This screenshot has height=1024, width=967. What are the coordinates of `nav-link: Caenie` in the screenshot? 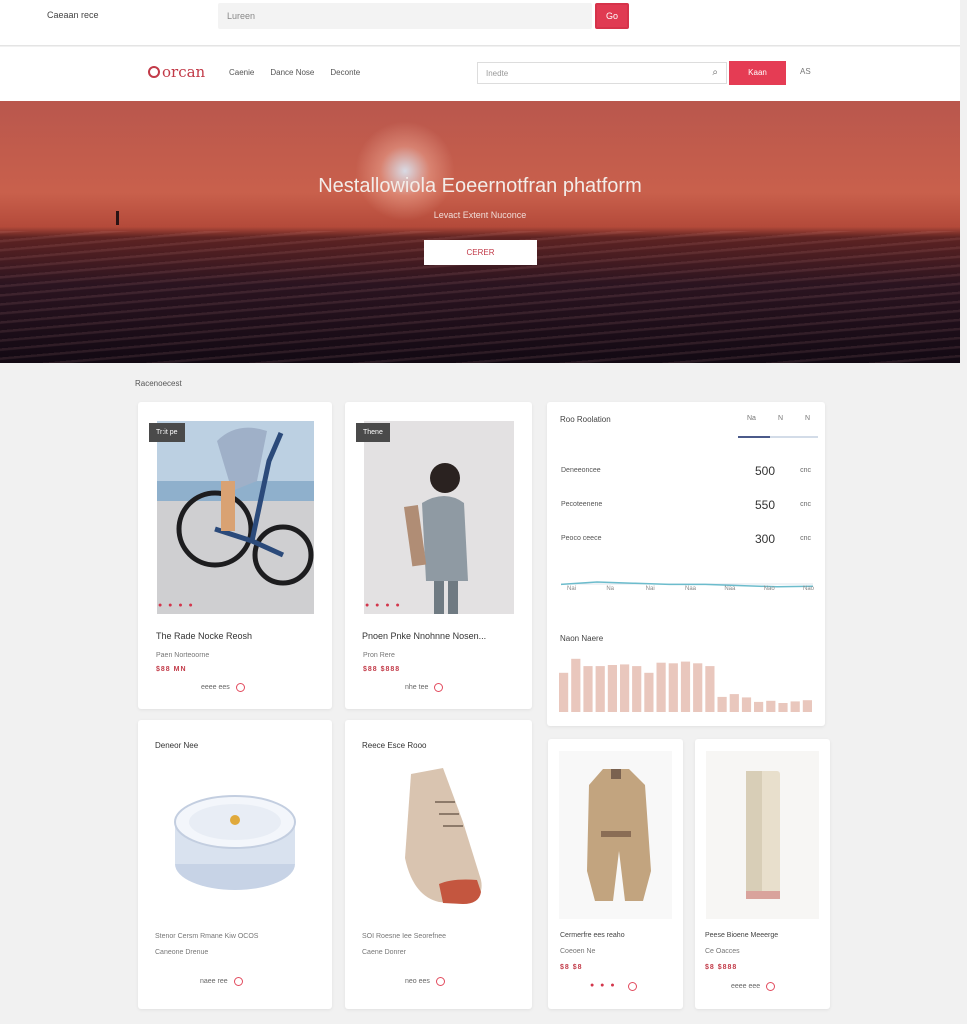 It's located at (241, 72).